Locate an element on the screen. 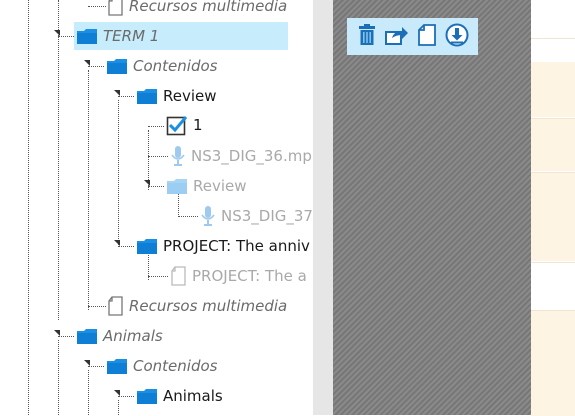 This screenshot has height=416, width=575. tree-item-review: Review is located at coordinates (176, 96).